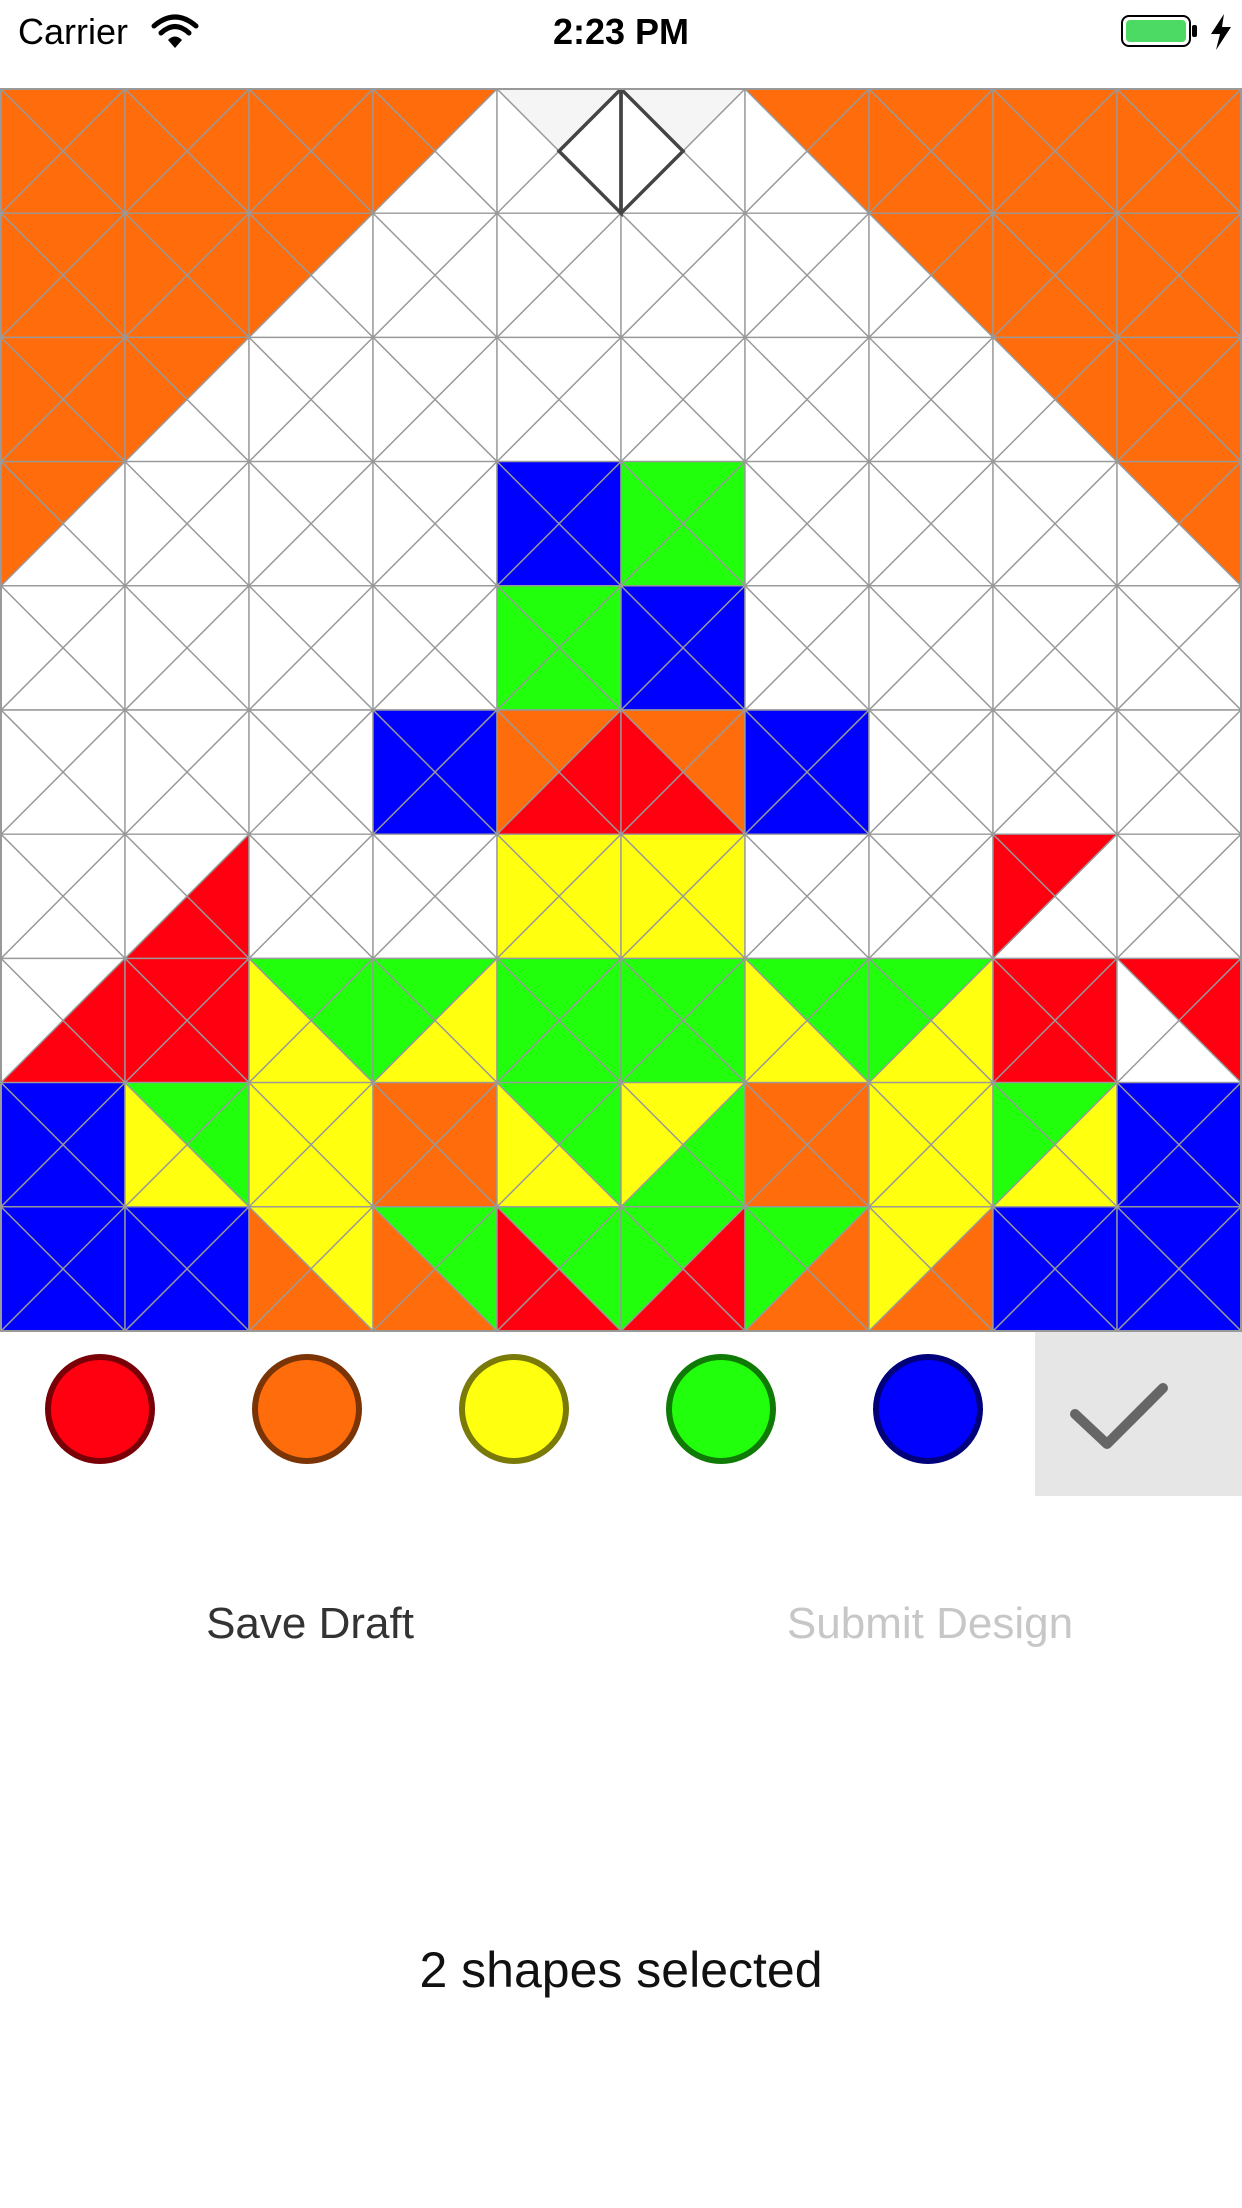 This screenshot has width=1242, height=2208. What do you see at coordinates (1119, 1416) in the screenshot?
I see `checkmark-icon` at bounding box center [1119, 1416].